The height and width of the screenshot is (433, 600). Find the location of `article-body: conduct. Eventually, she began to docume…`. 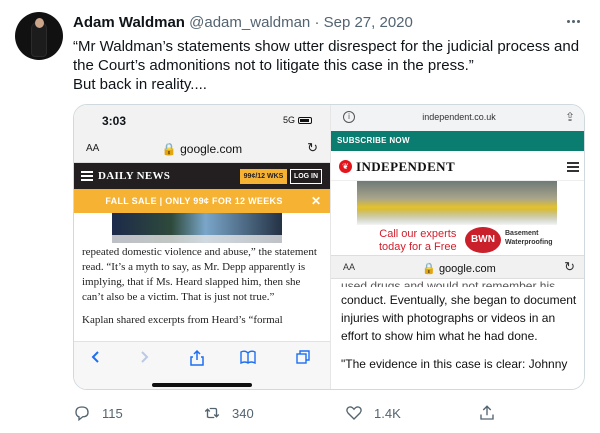

article-body: conduct. Eventually, she began to docume… is located at coordinates (459, 337).